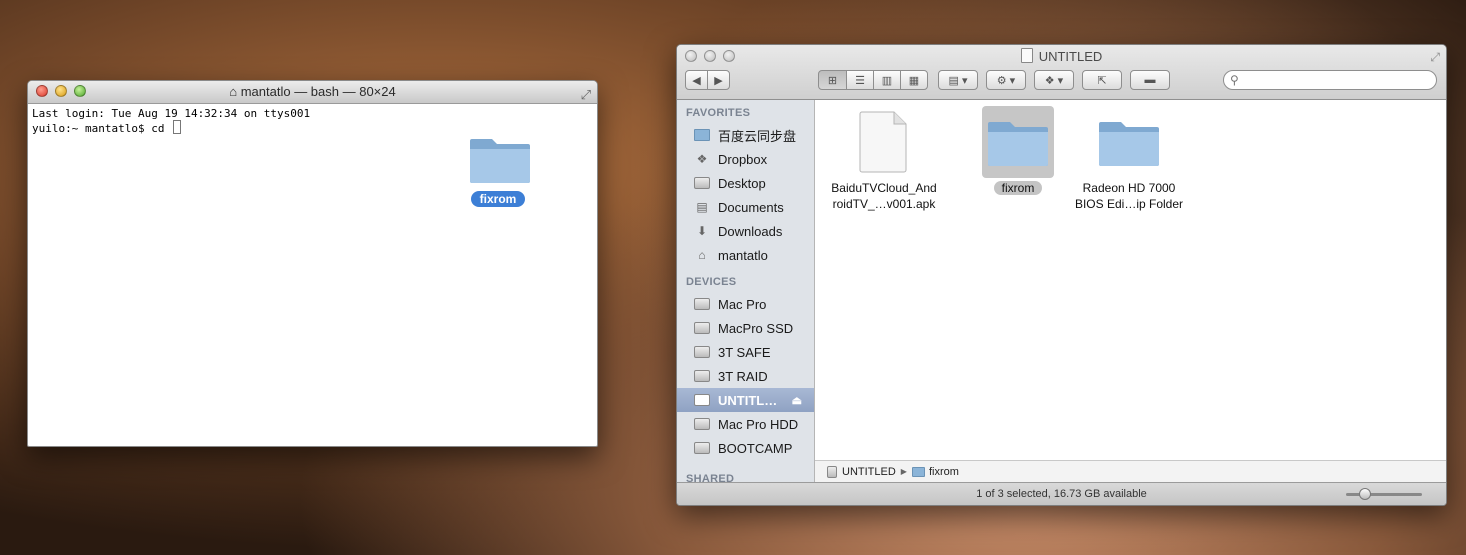 This screenshot has width=1466, height=555. What do you see at coordinates (751, 207) in the screenshot?
I see `sidebar-item-label: Documents` at bounding box center [751, 207].